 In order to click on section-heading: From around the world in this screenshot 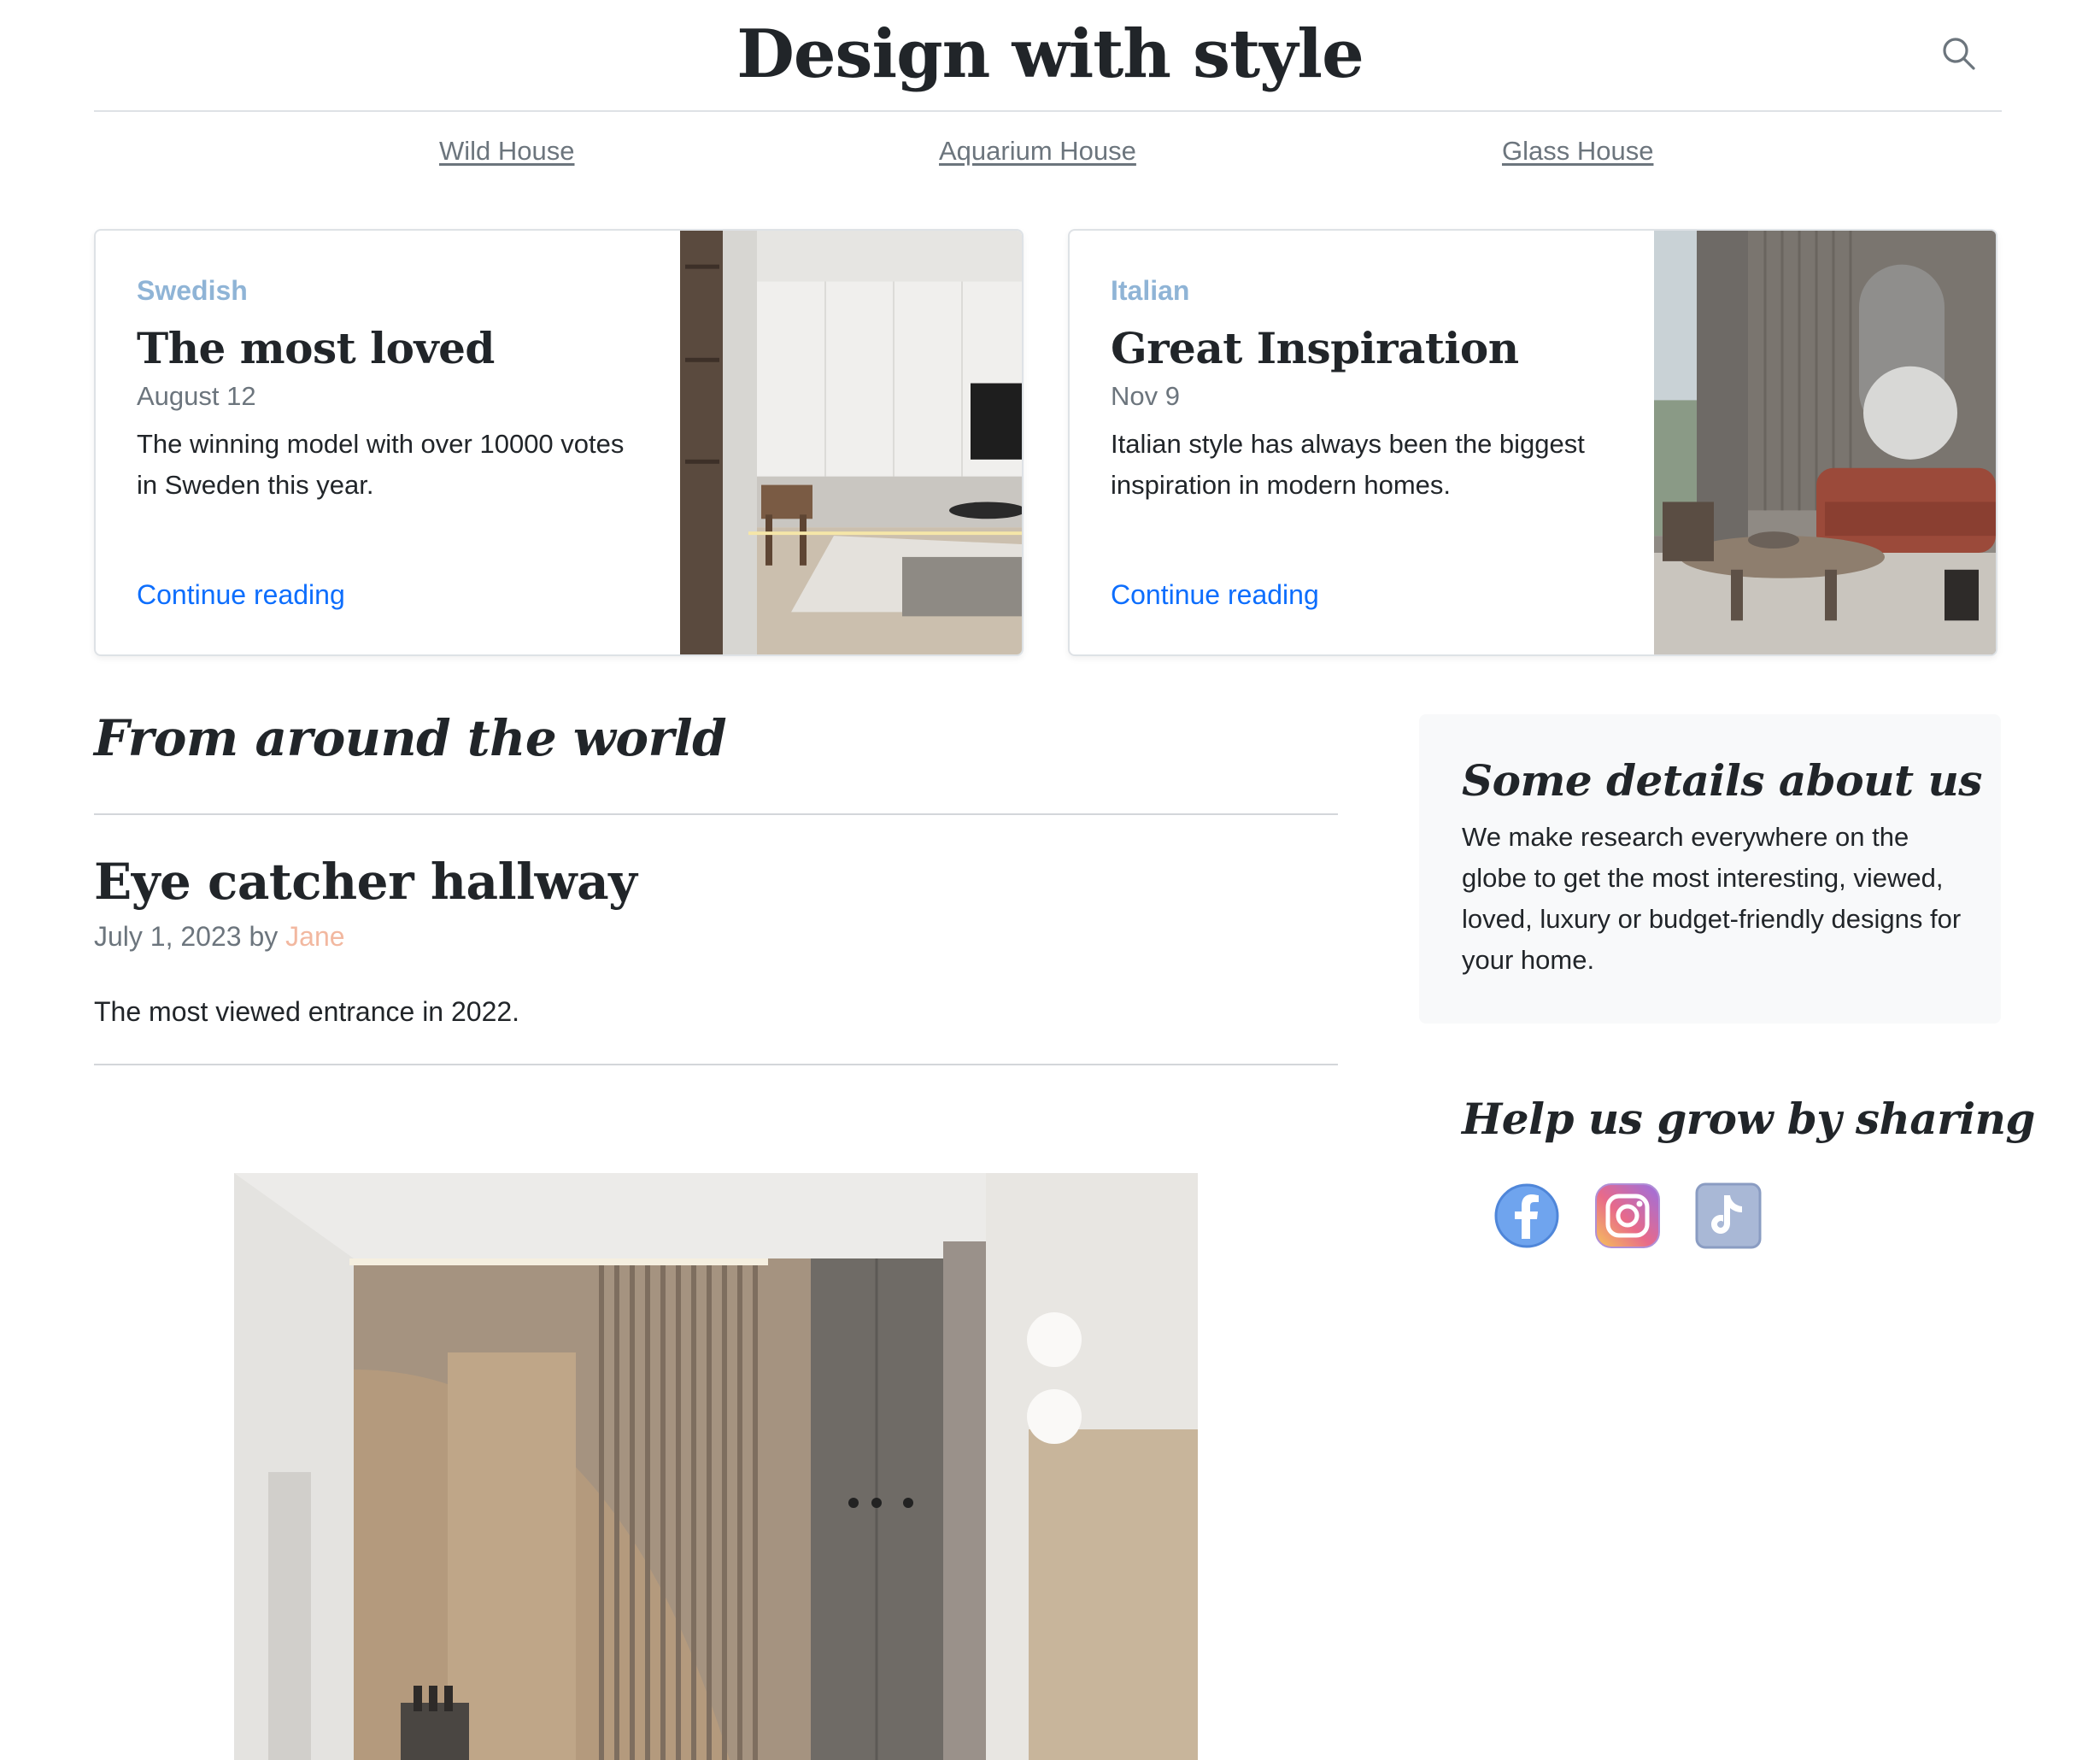, I will do `click(410, 738)`.